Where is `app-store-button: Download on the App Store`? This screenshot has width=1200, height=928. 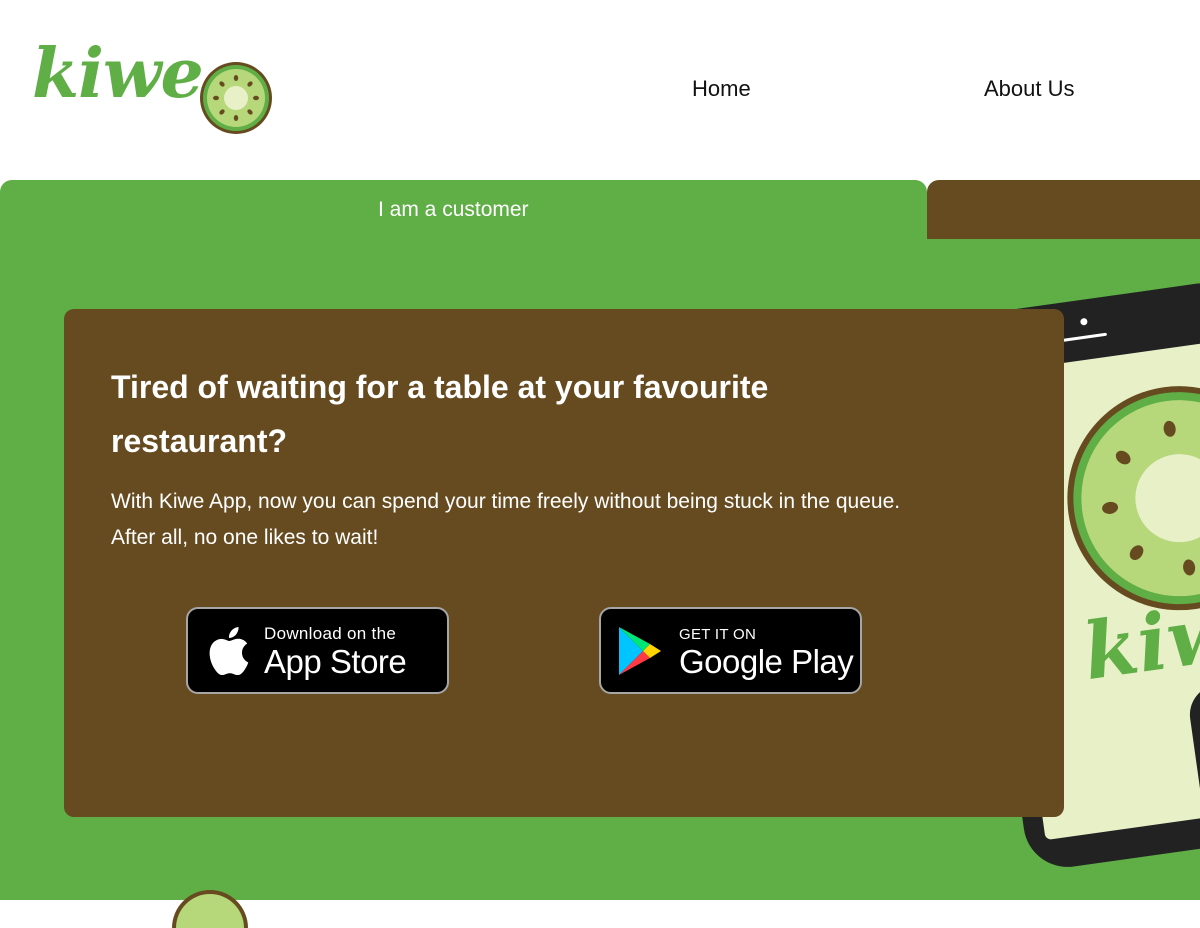
app-store-button: Download on the App Store is located at coordinates (317, 650).